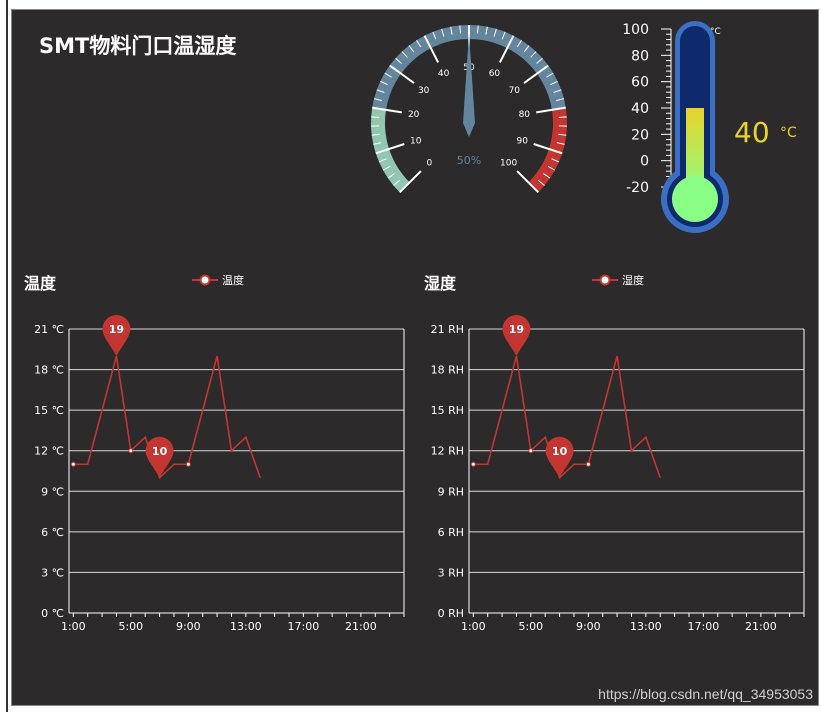 This screenshot has height=712, width=821. I want to click on thermo-value-unit: °C, so click(788, 133).